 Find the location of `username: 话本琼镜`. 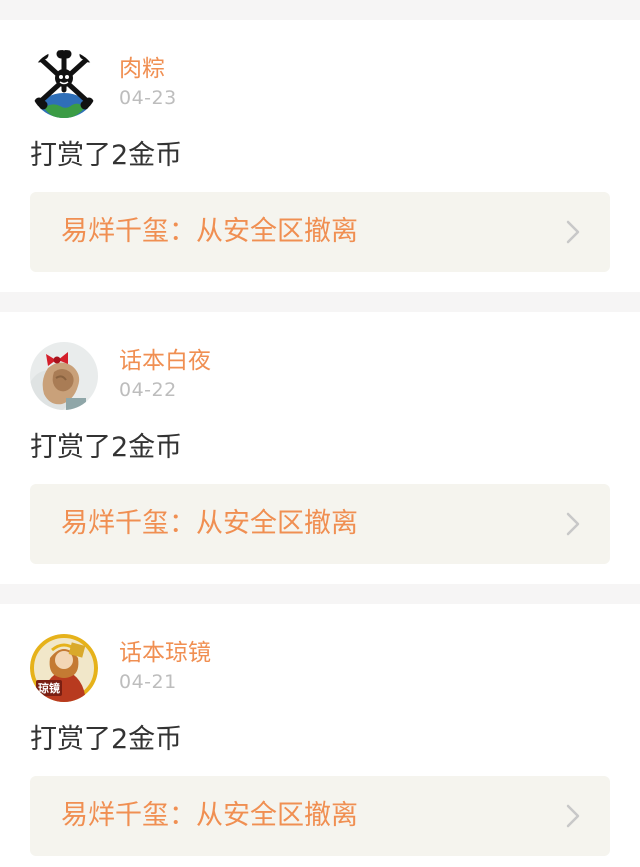

username: 话本琼镜 is located at coordinates (165, 653).